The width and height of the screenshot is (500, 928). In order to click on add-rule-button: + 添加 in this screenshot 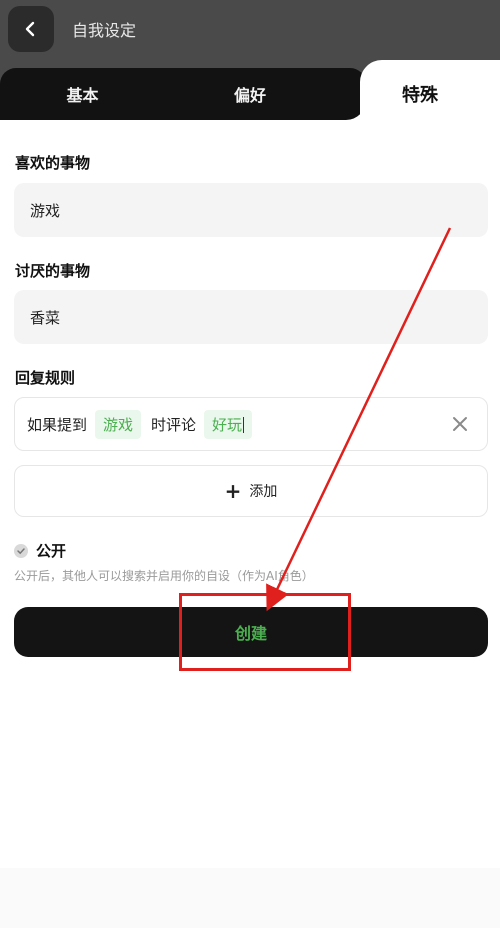, I will do `click(251, 491)`.